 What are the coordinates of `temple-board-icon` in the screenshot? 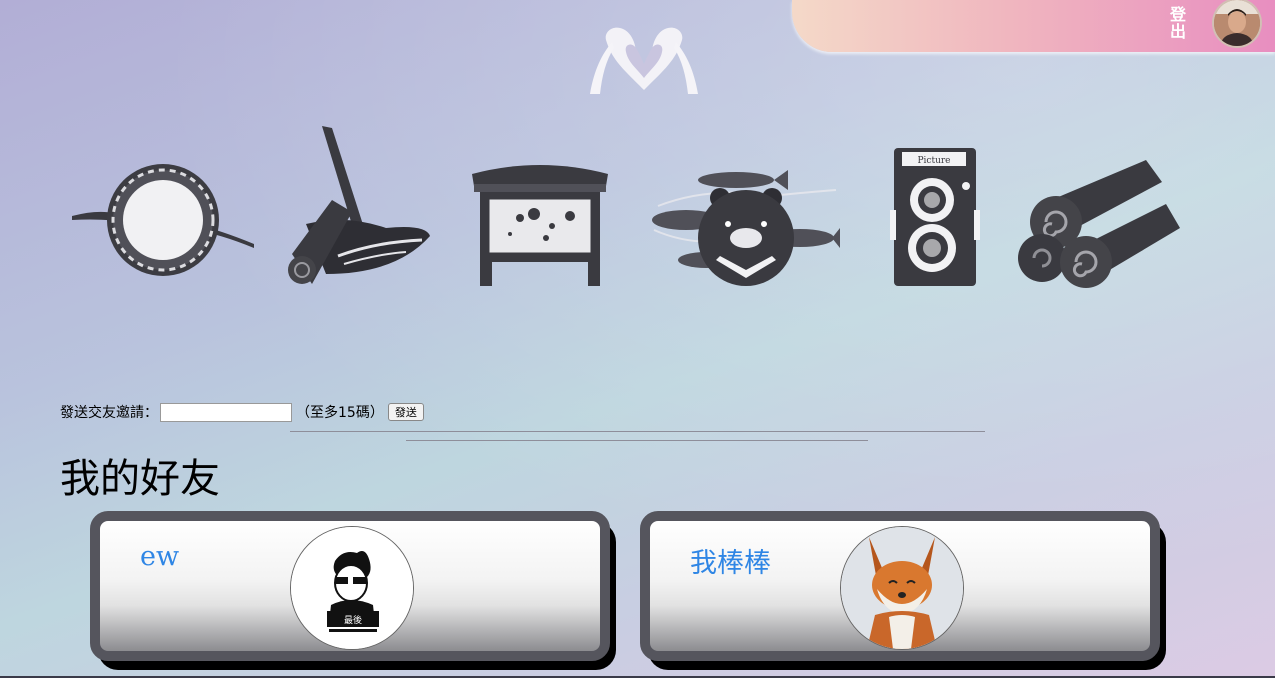 It's located at (540, 224).